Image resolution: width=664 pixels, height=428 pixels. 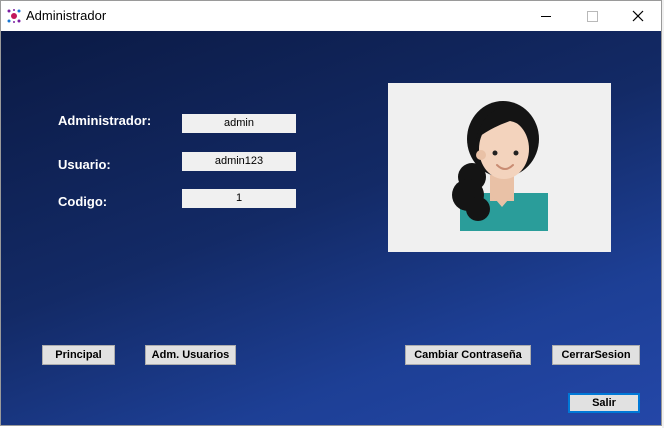 I want to click on admin-label: Administrador:, so click(x=105, y=120).